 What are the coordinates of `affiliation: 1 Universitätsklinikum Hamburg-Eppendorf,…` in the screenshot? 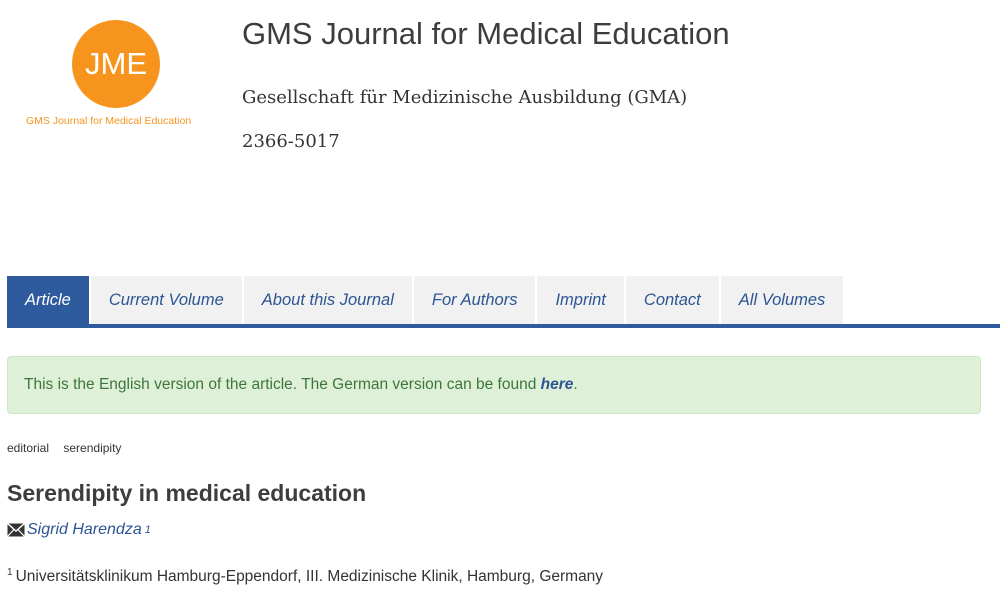 It's located at (305, 576).